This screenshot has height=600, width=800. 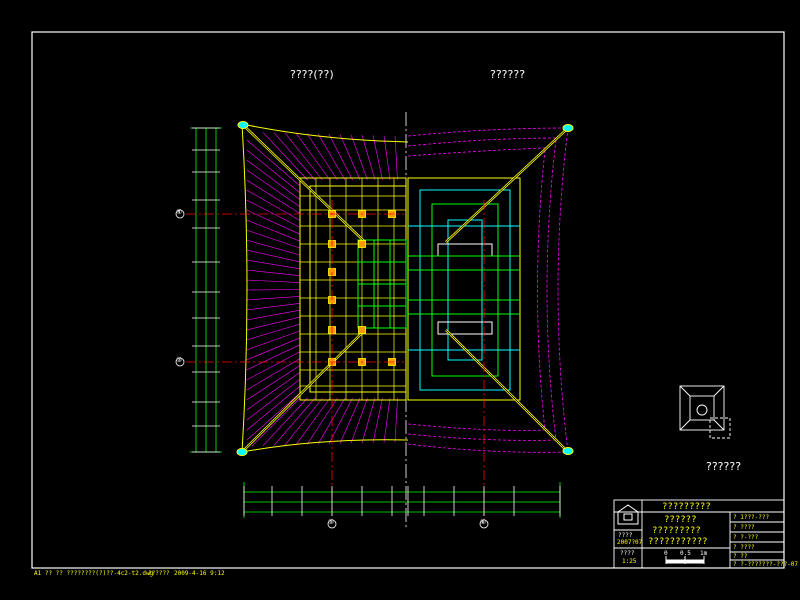 What do you see at coordinates (625, 535) in the screenshot?
I see `titleblock-left-top-1: ????` at bounding box center [625, 535].